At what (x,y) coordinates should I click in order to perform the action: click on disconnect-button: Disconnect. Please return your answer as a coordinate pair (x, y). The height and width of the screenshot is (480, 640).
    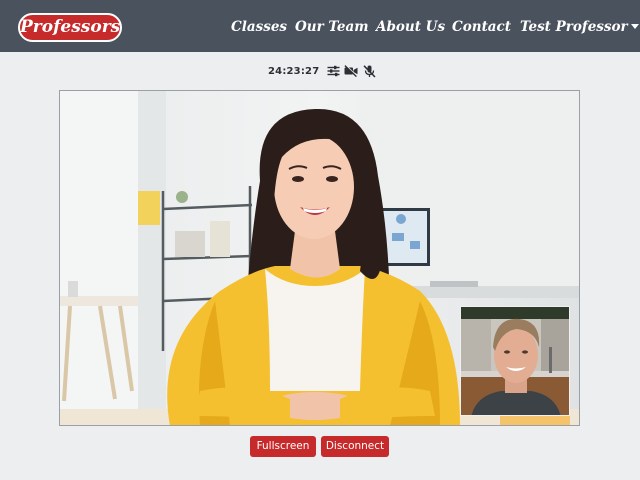
    Looking at the image, I should click on (355, 446).